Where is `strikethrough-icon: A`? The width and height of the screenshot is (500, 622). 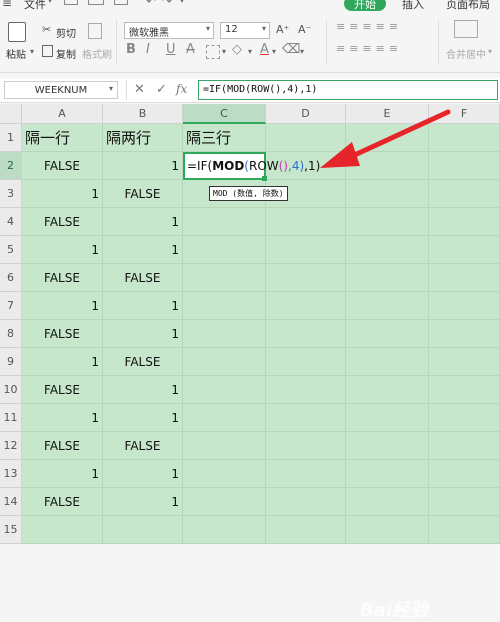 strikethrough-icon: A is located at coordinates (190, 49).